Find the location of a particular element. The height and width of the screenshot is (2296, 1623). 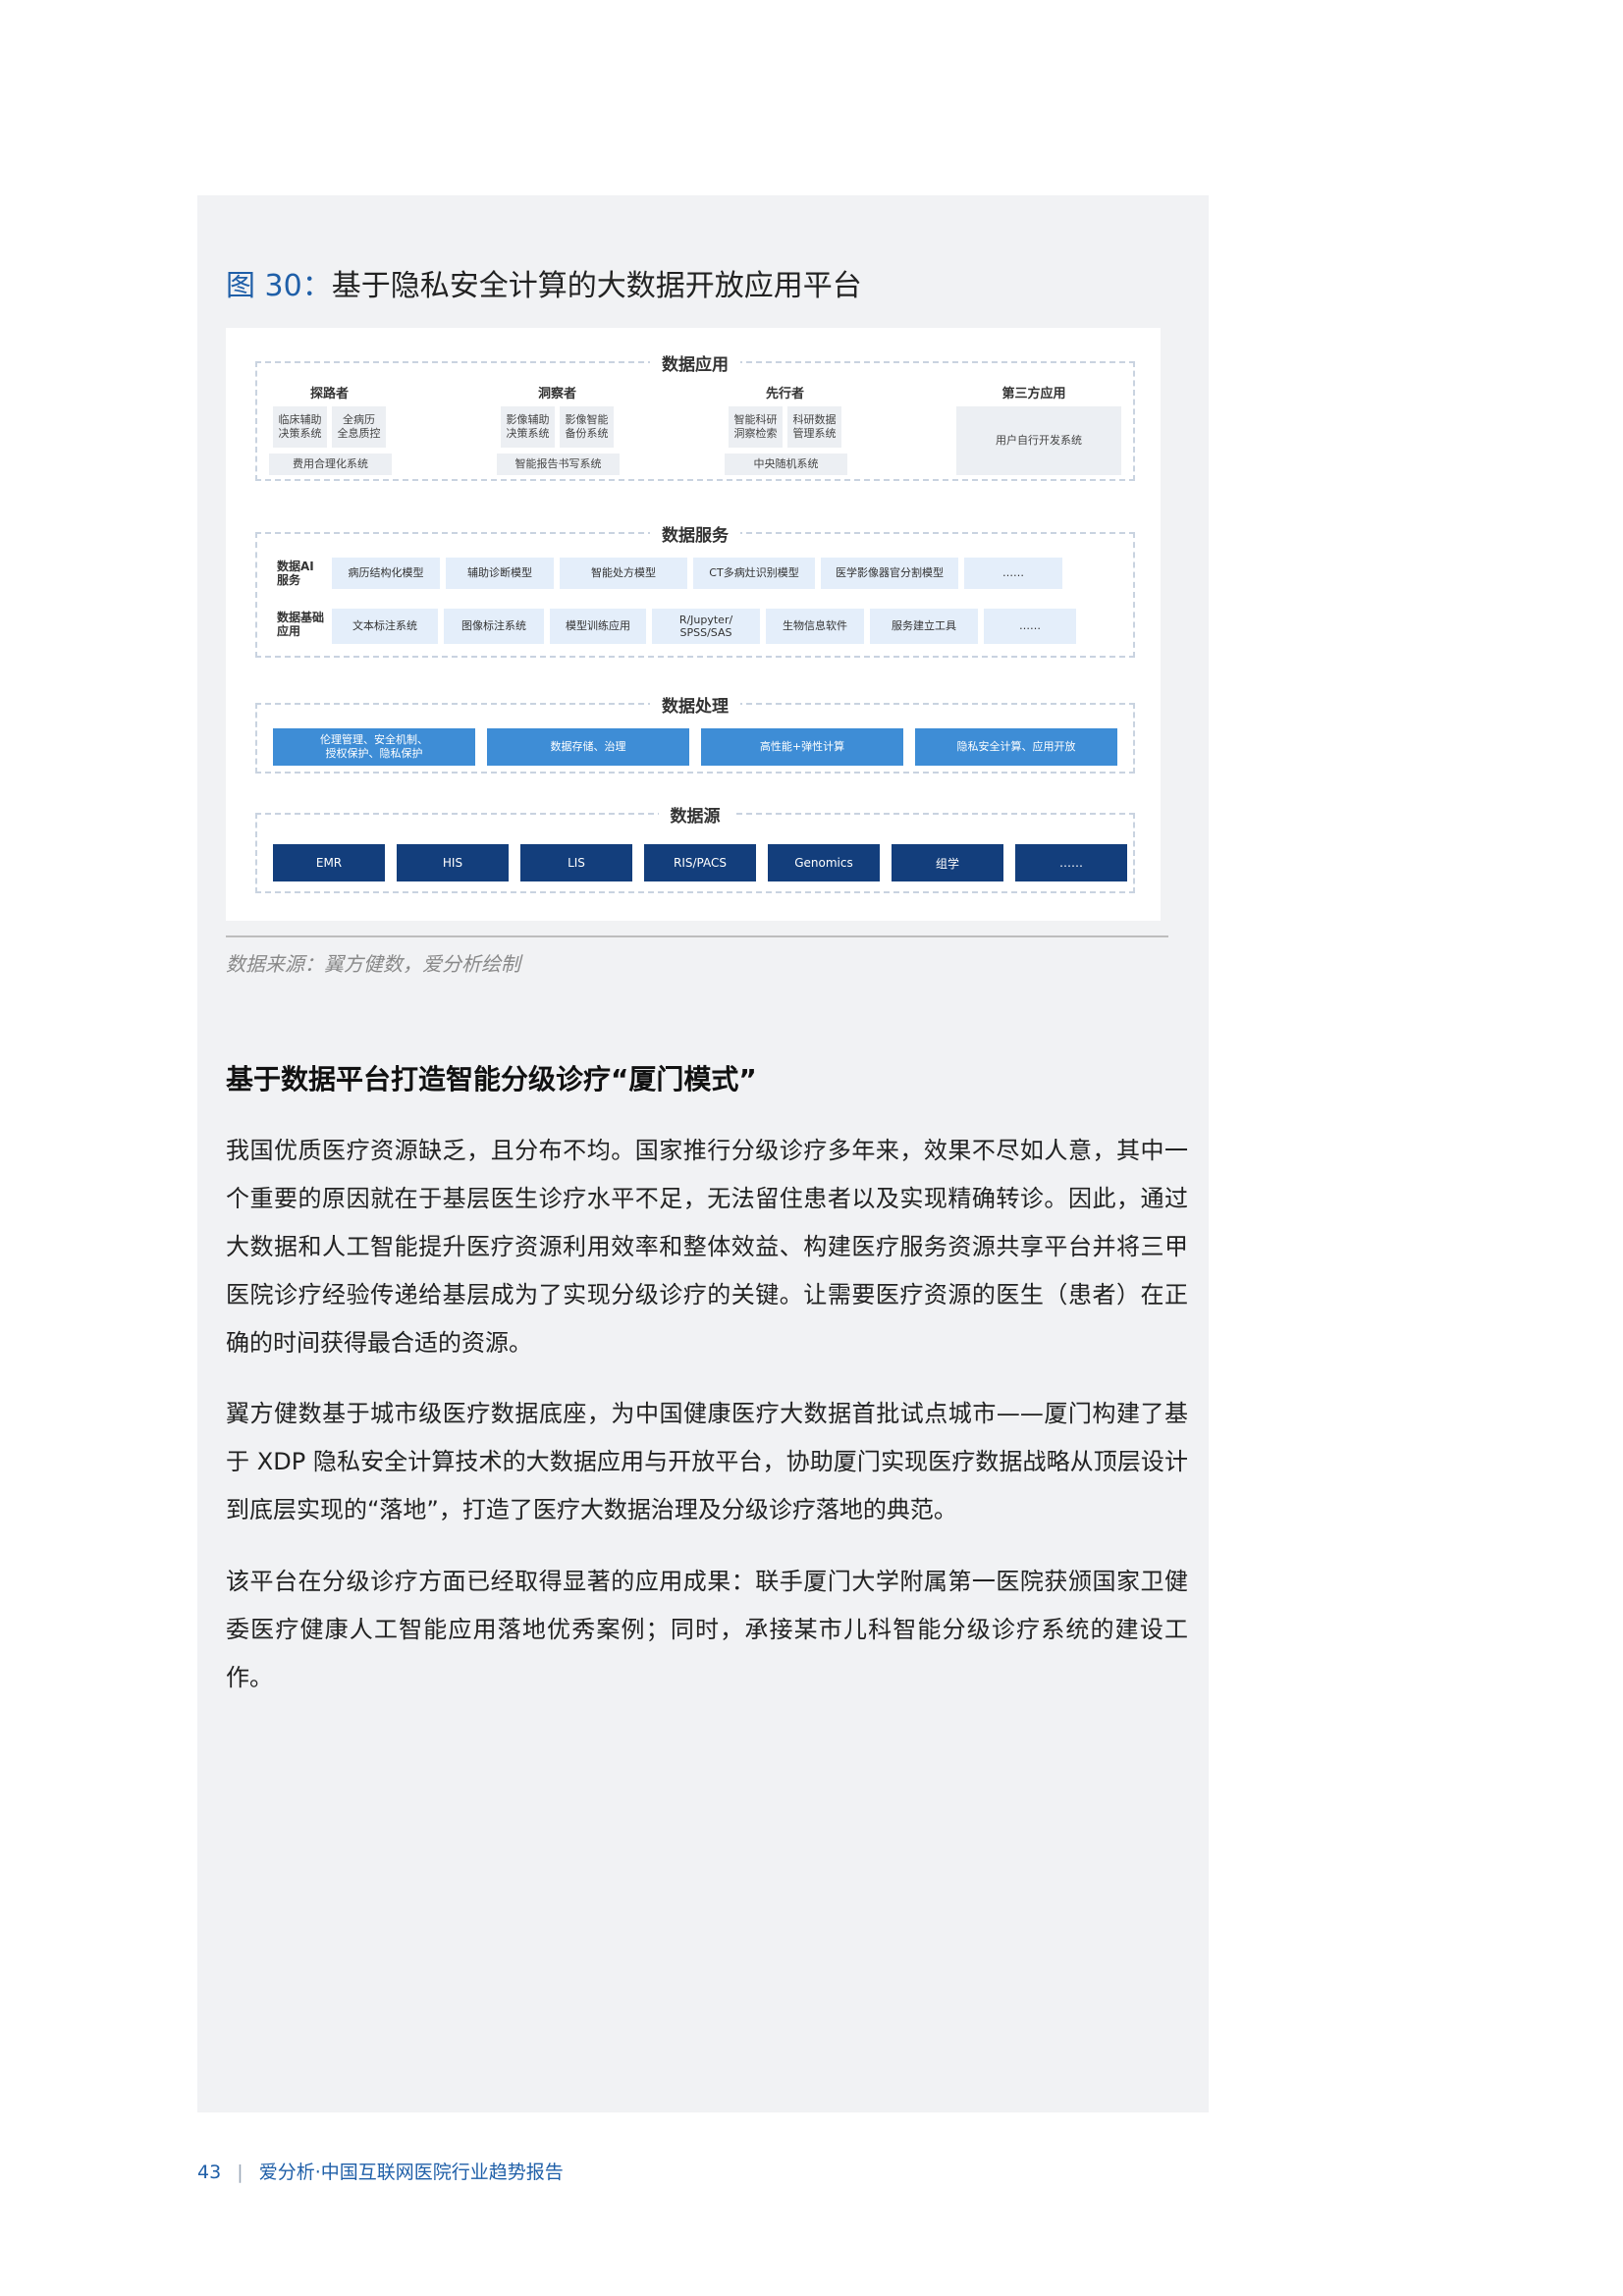

source-box: RIS/PACS is located at coordinates (700, 863).